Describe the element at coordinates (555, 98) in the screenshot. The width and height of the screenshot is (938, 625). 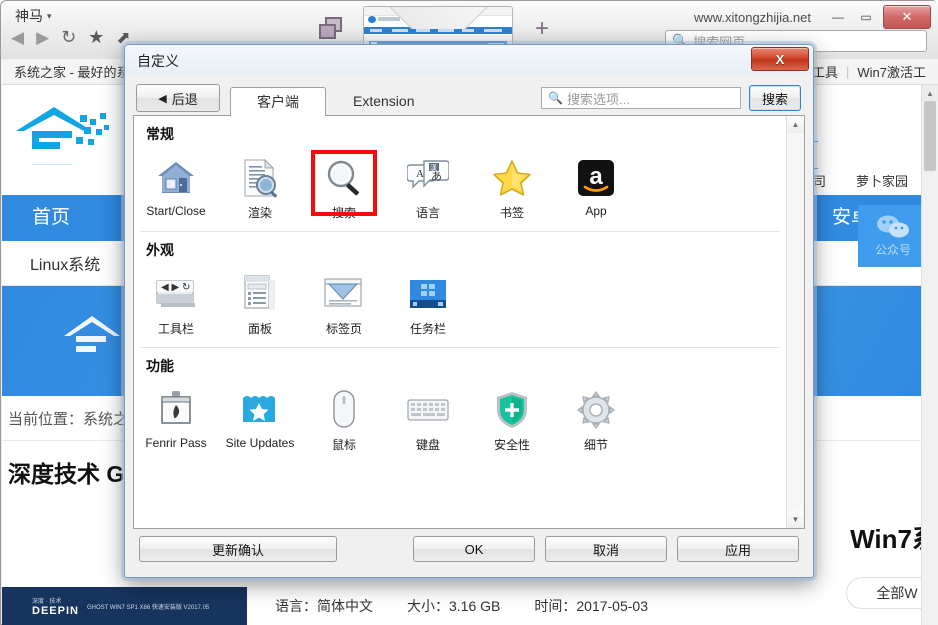
I see `search-icon: 🔍` at that location.